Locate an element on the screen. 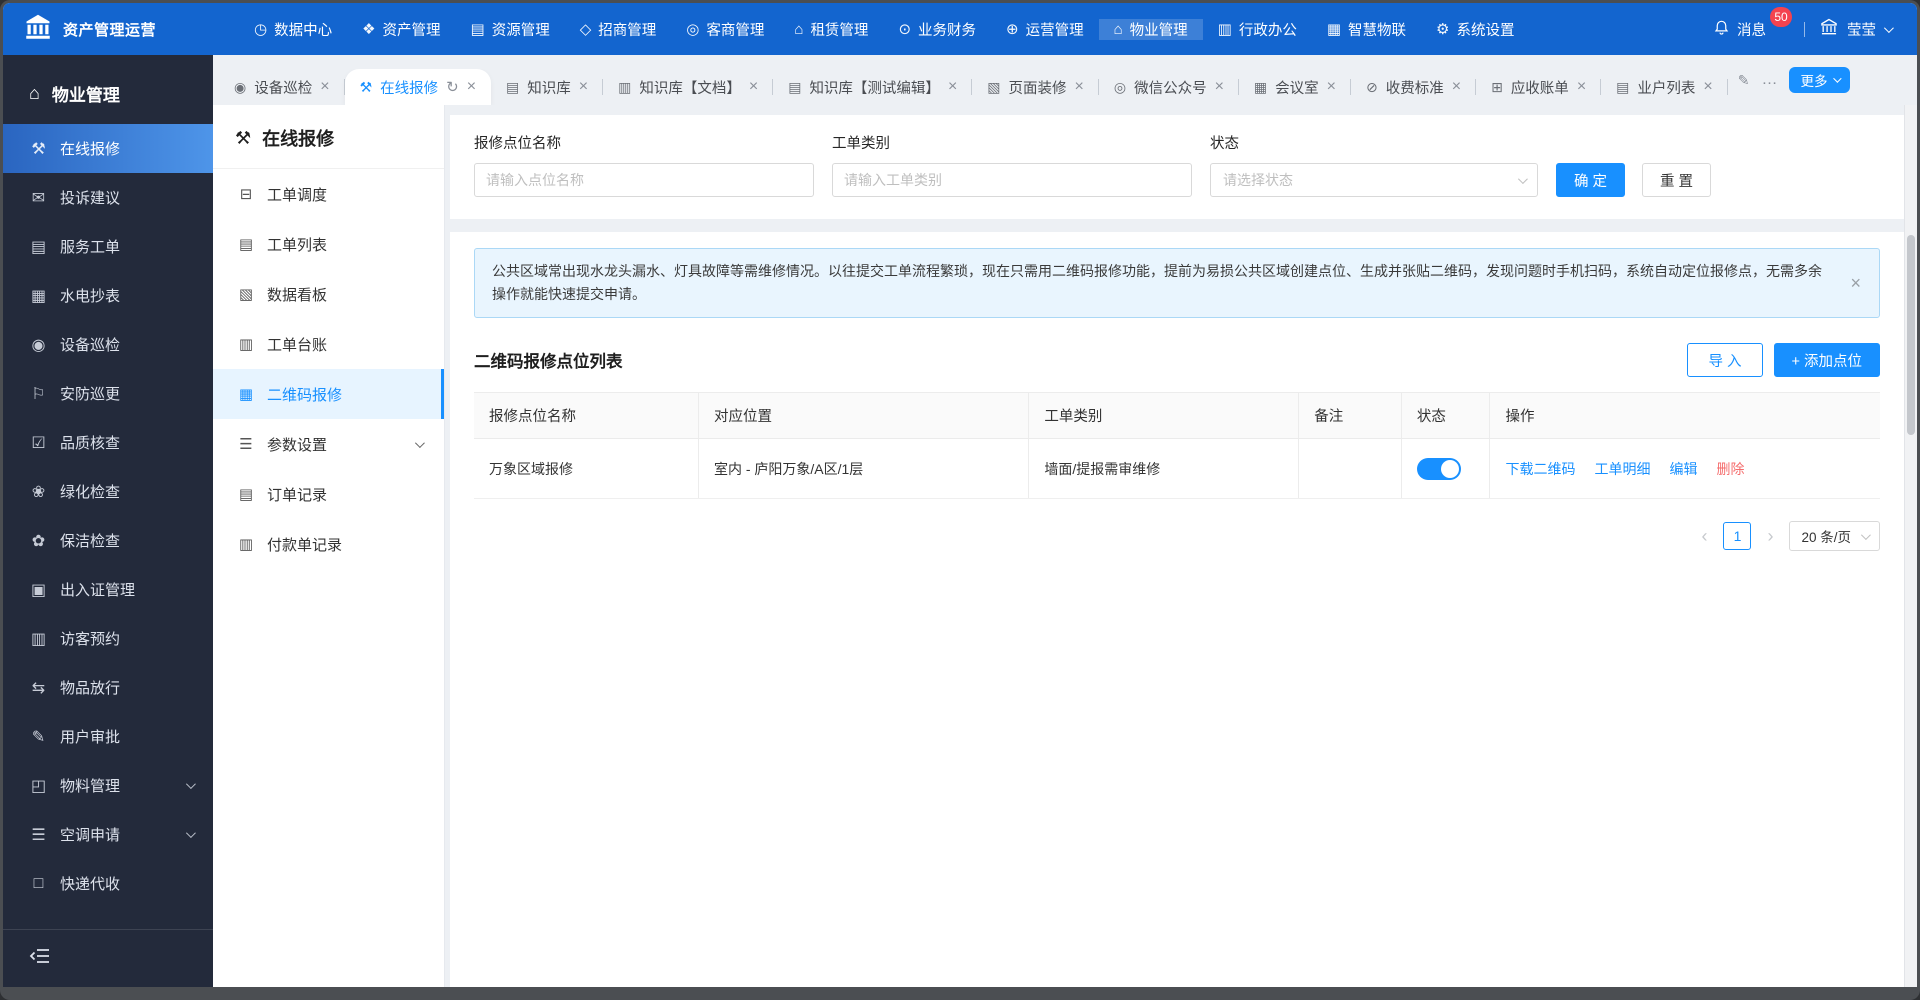  next-page-icon: › is located at coordinates (1770, 536).